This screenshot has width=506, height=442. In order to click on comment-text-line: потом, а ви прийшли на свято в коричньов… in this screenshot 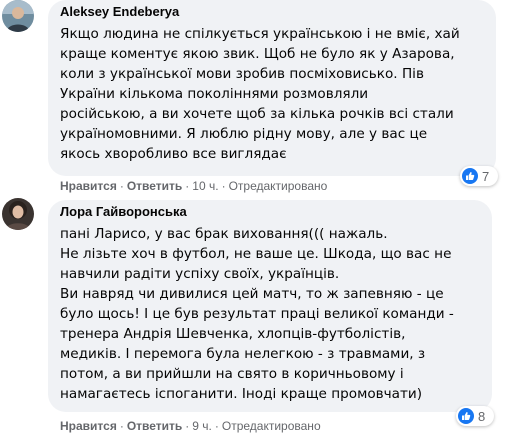, I will do `click(232, 374)`.